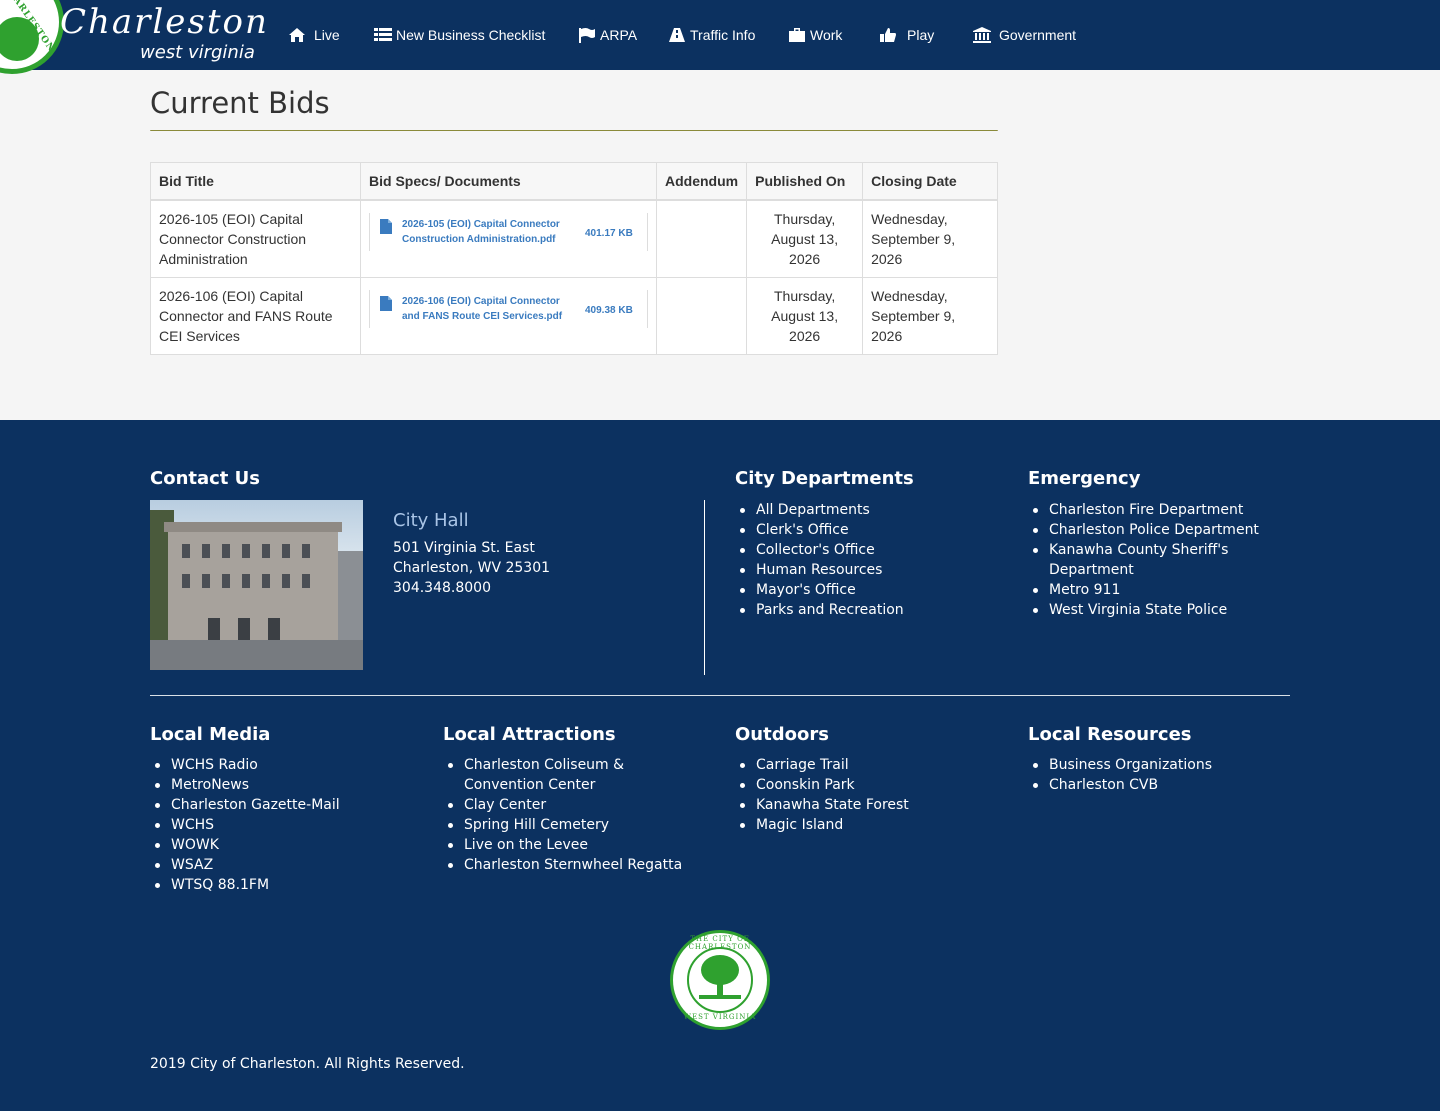  What do you see at coordinates (704, 587) in the screenshot?
I see `vertical-divider` at bounding box center [704, 587].